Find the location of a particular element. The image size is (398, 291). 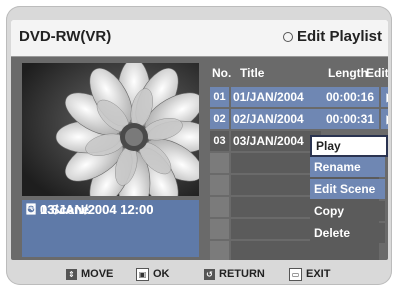

footer-ok: ▣ OK is located at coordinates (153, 274).